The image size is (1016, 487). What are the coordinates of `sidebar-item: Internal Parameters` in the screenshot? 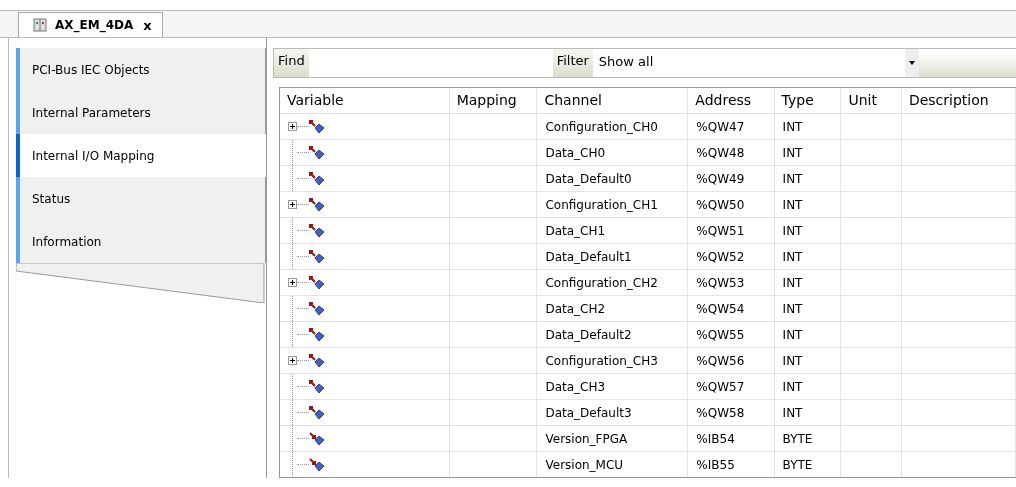 It's located at (141, 112).